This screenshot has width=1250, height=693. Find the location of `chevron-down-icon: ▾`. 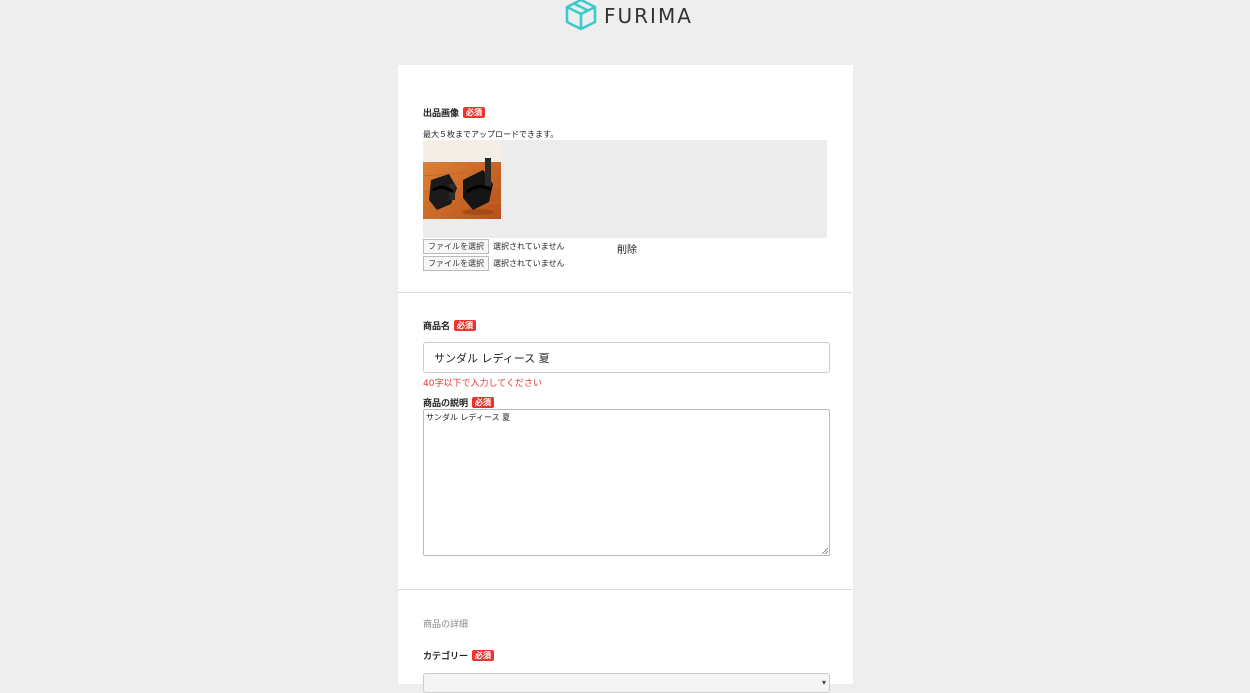

chevron-down-icon: ▾ is located at coordinates (823, 682).